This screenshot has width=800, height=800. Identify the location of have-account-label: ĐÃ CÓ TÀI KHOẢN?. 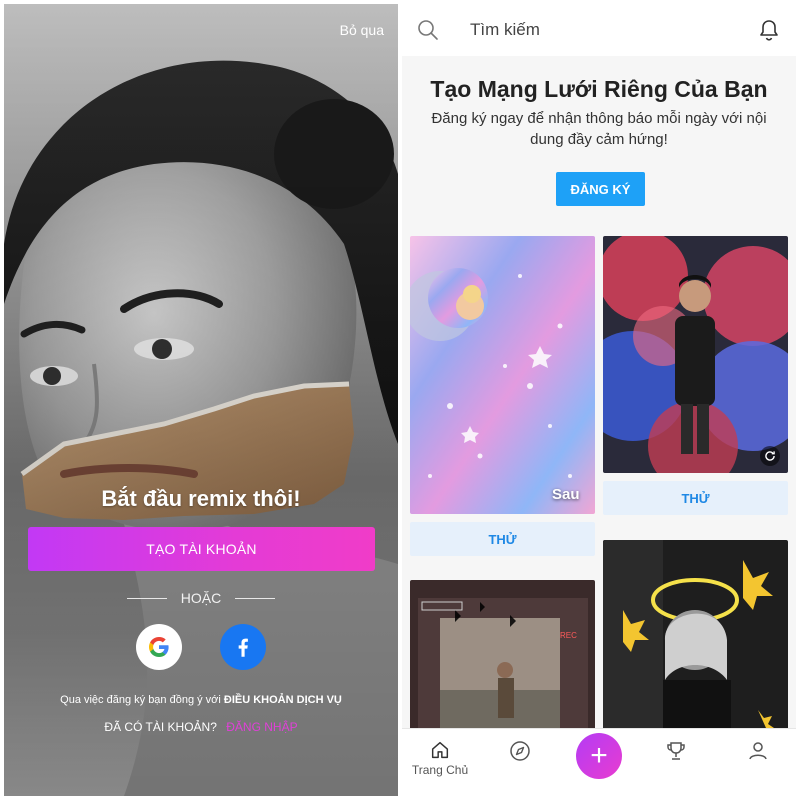
(160, 727).